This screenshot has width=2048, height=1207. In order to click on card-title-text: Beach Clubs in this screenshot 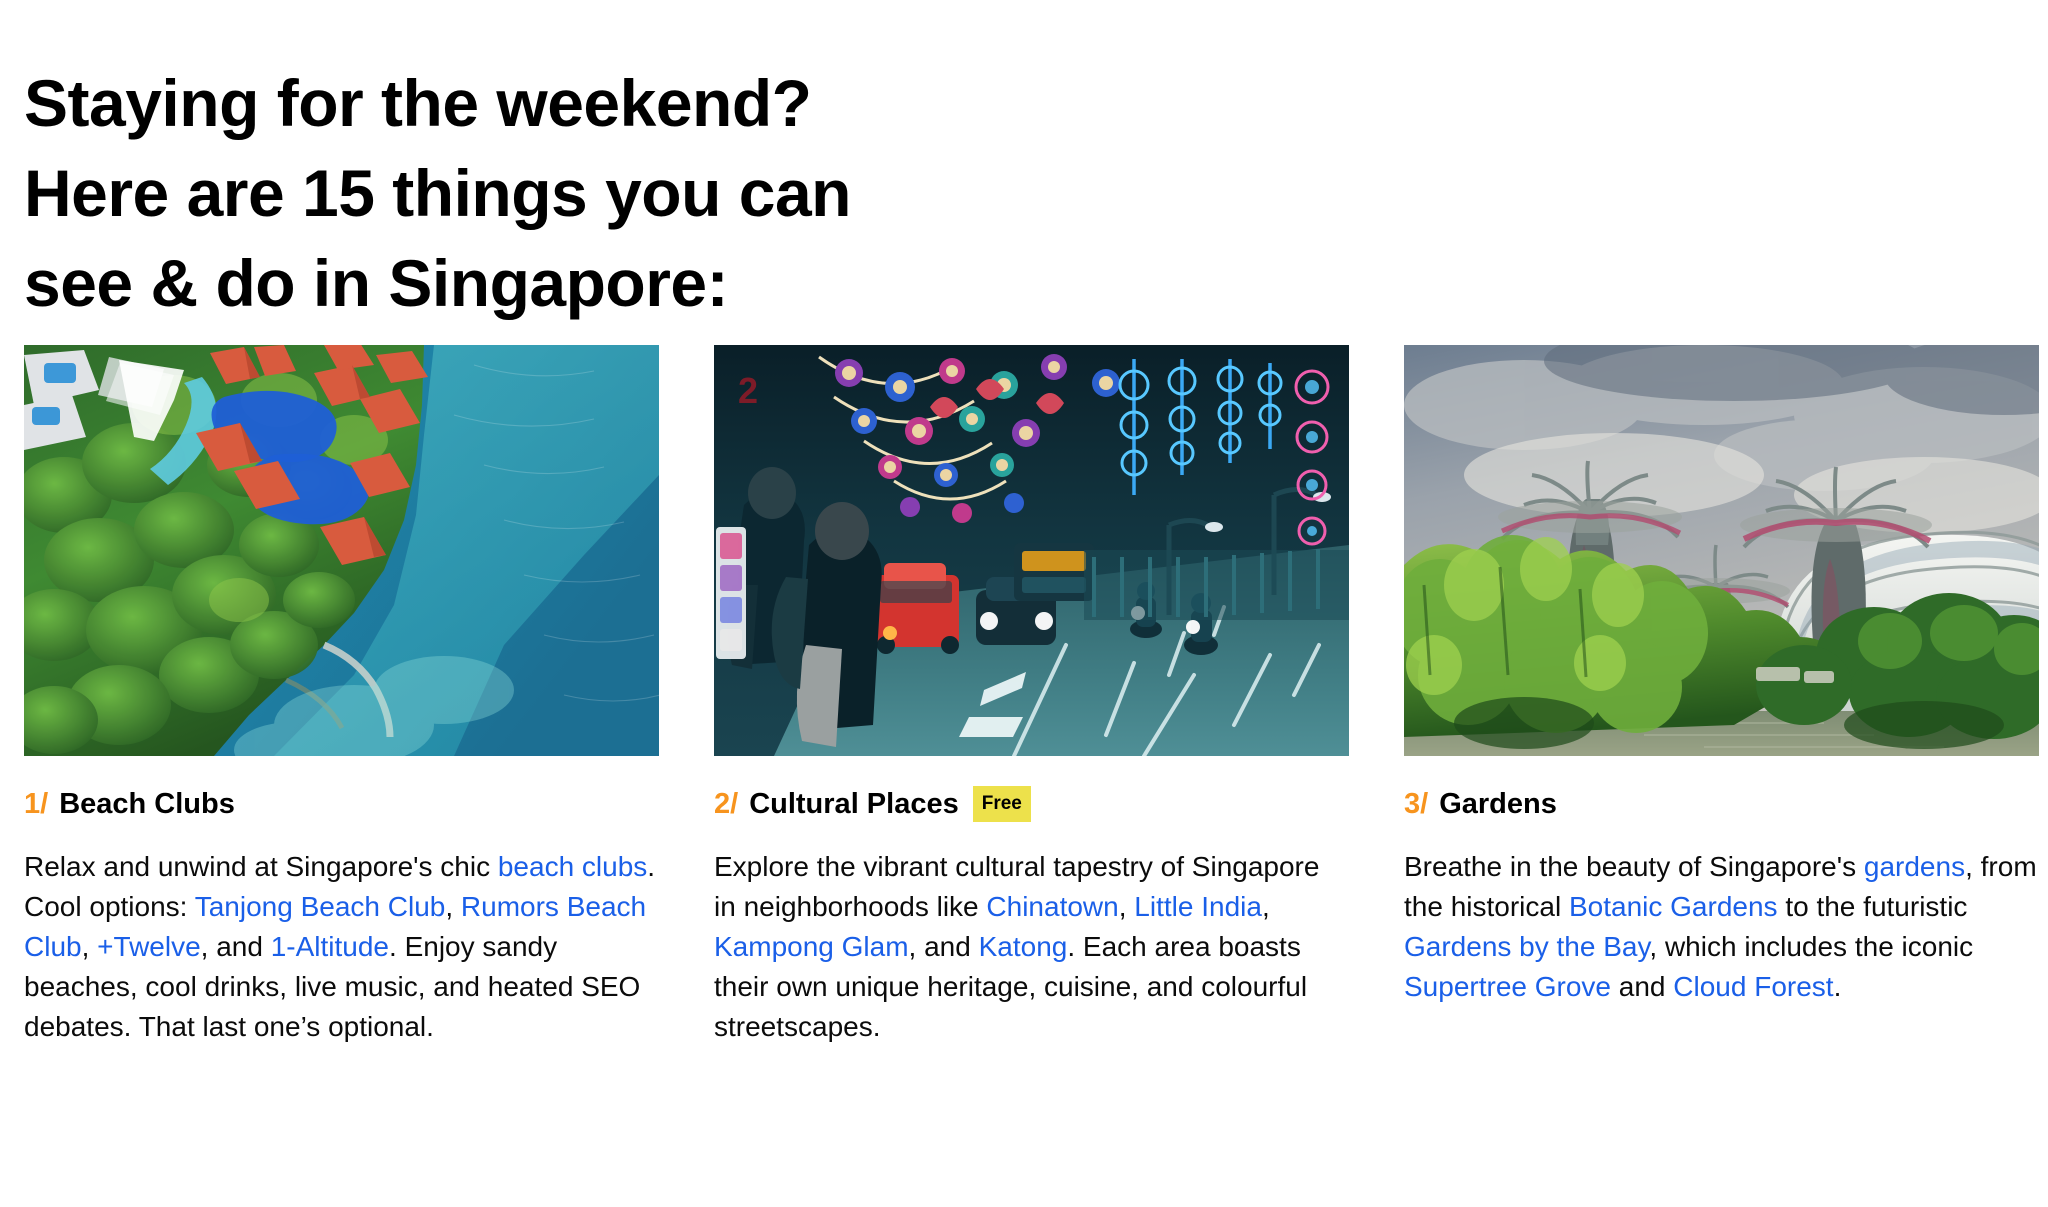, I will do `click(147, 804)`.